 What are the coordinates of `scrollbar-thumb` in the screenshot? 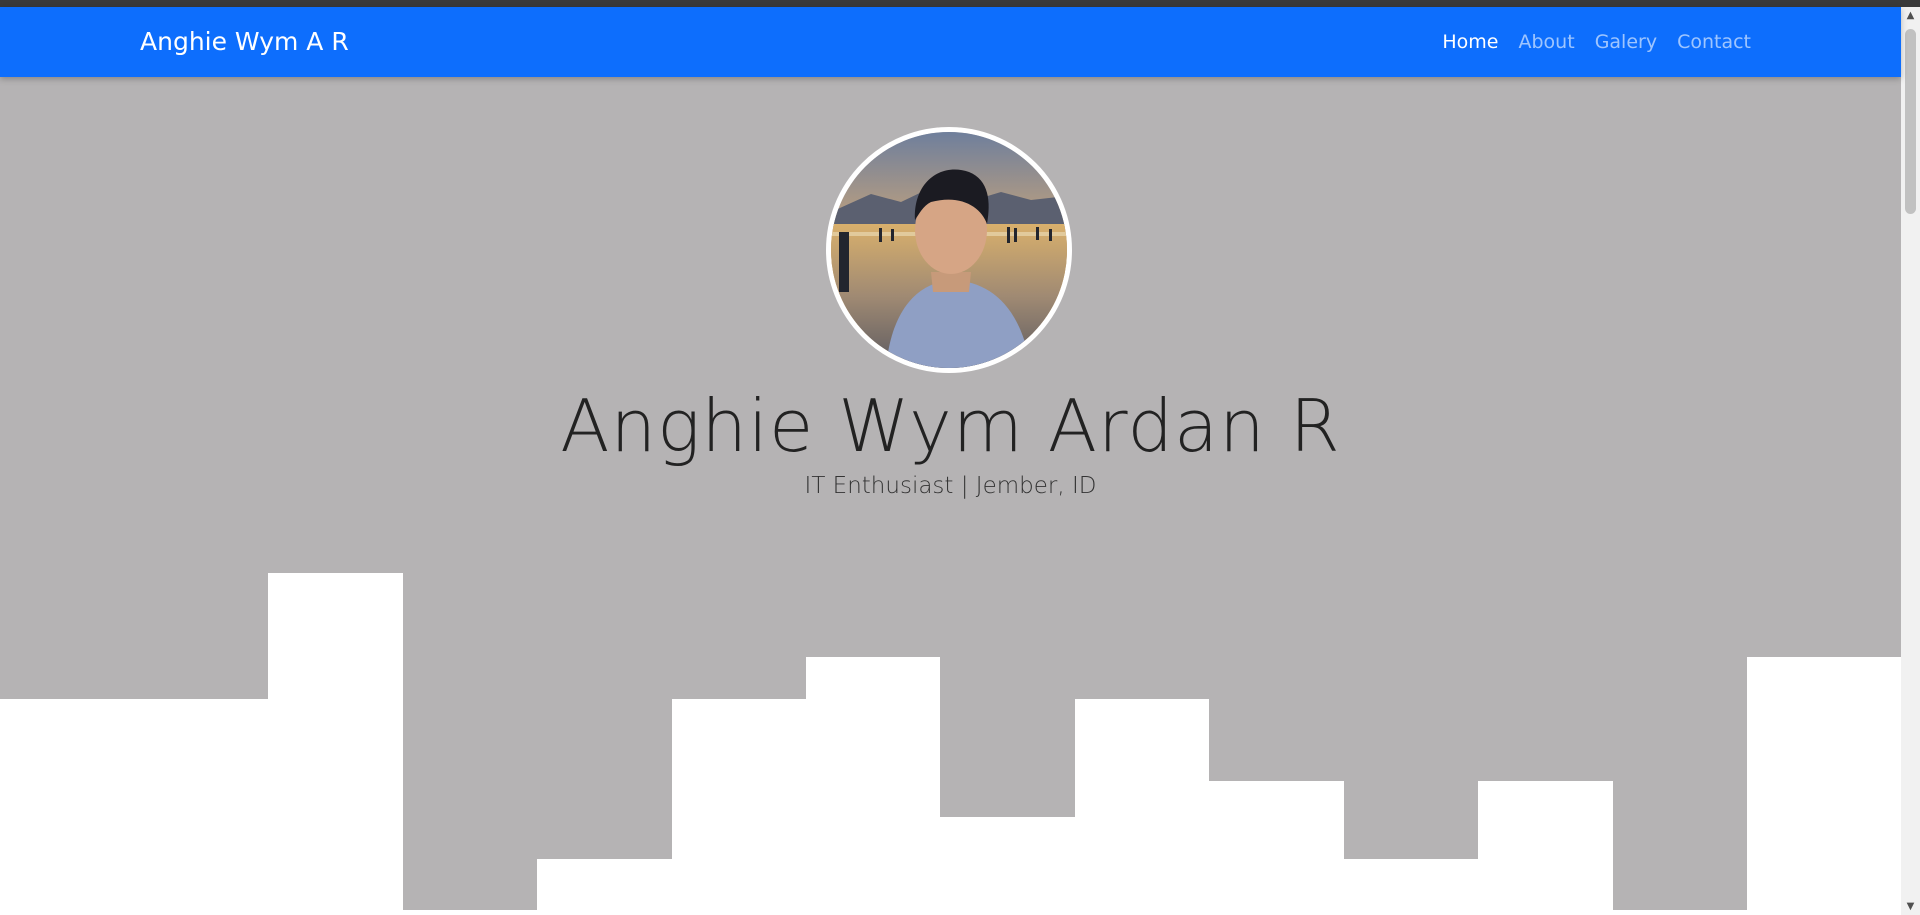 It's located at (1910, 121).